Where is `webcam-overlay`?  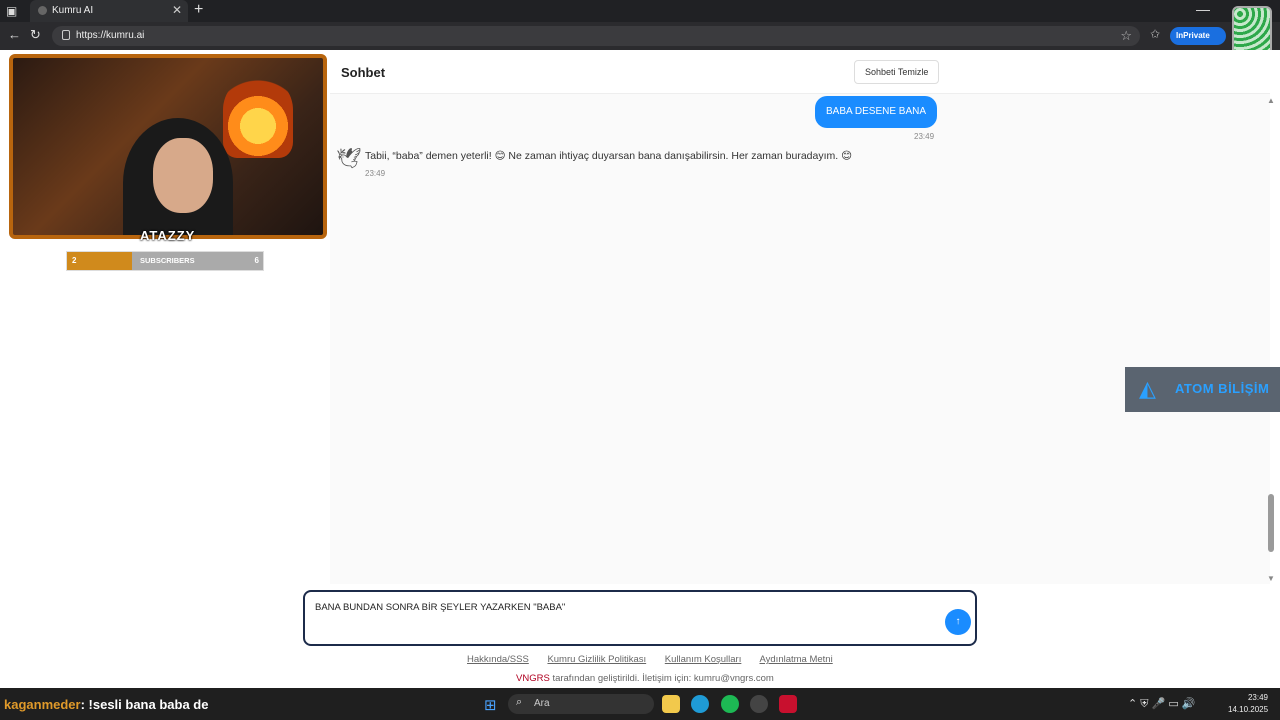 webcam-overlay is located at coordinates (168, 146).